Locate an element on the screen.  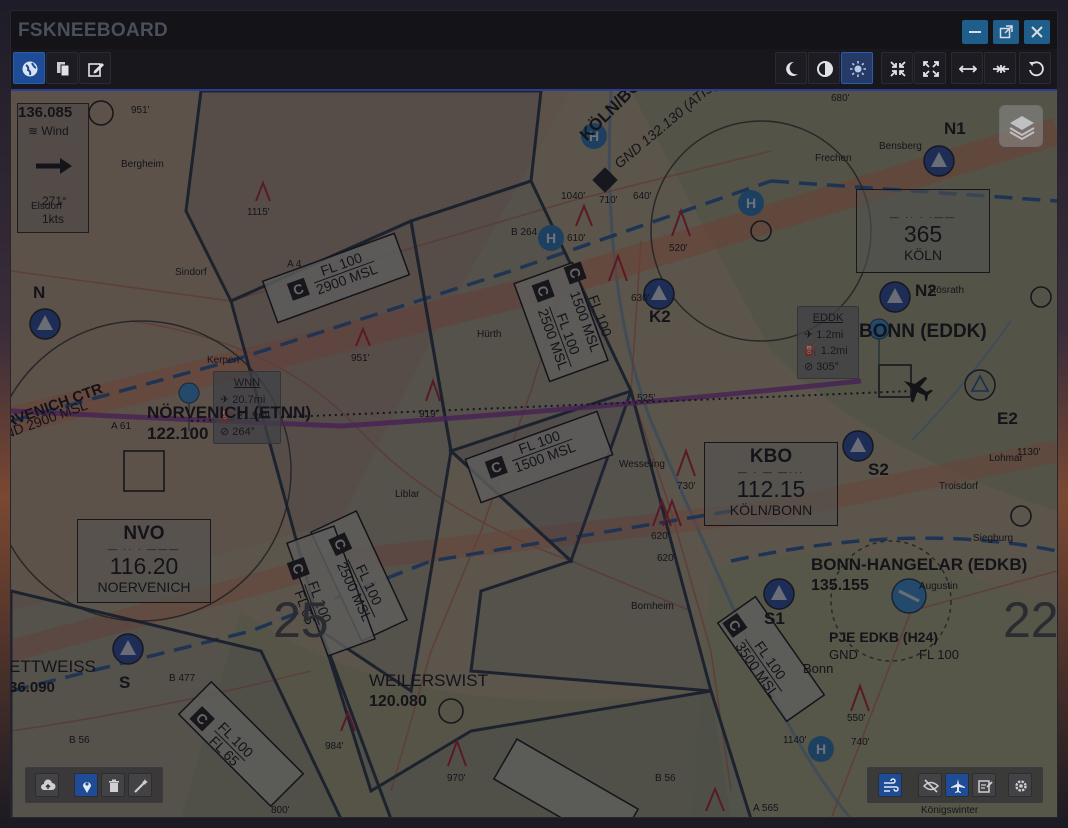
town-troisdorf: Troisdorf is located at coordinates (959, 486).